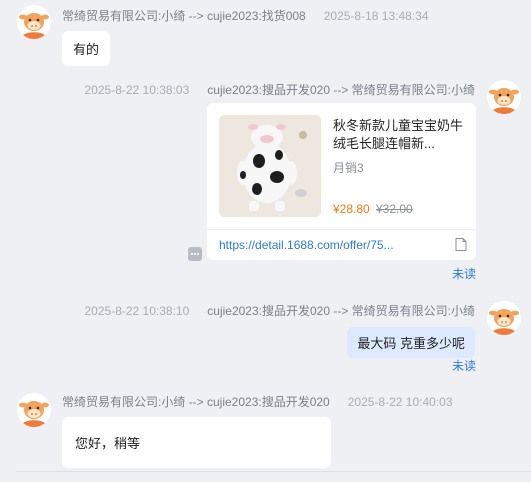 Image resolution: width=531 pixels, height=482 pixels. I want to click on product-image, so click(270, 166).